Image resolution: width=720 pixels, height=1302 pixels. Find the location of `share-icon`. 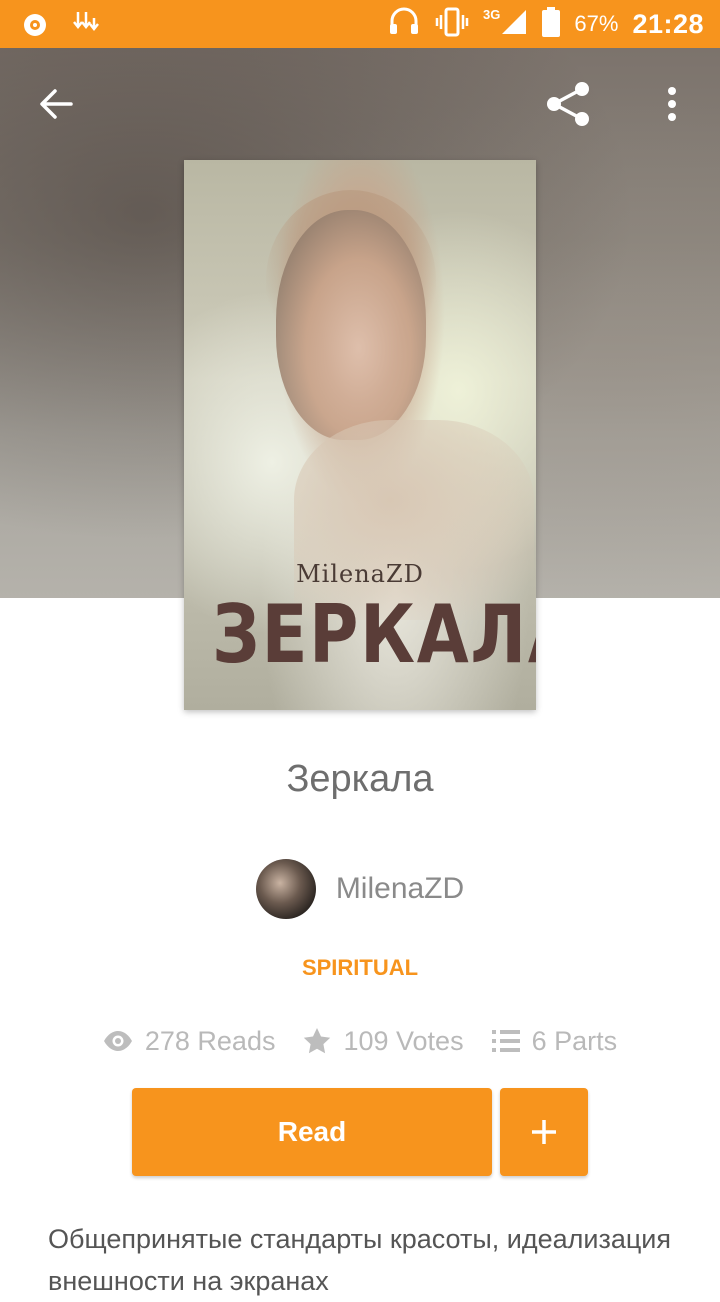

share-icon is located at coordinates (568, 104).